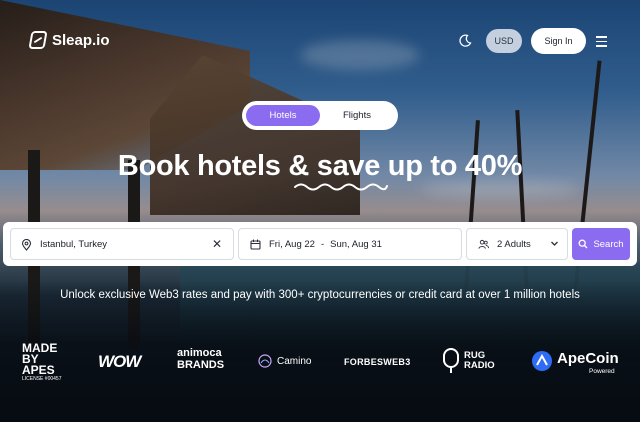 The width and height of the screenshot is (640, 422). I want to click on brand-logo: Sleap.io, so click(69, 40).